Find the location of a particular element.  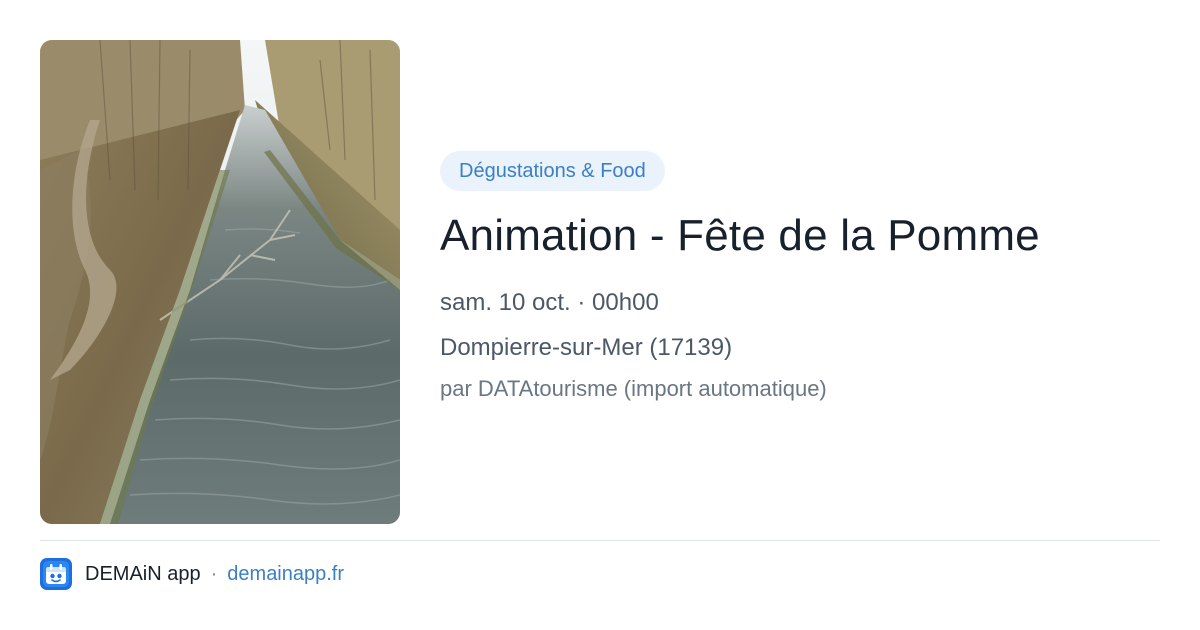

event-title: Animation - Fête de la Pomme is located at coordinates (740, 235).